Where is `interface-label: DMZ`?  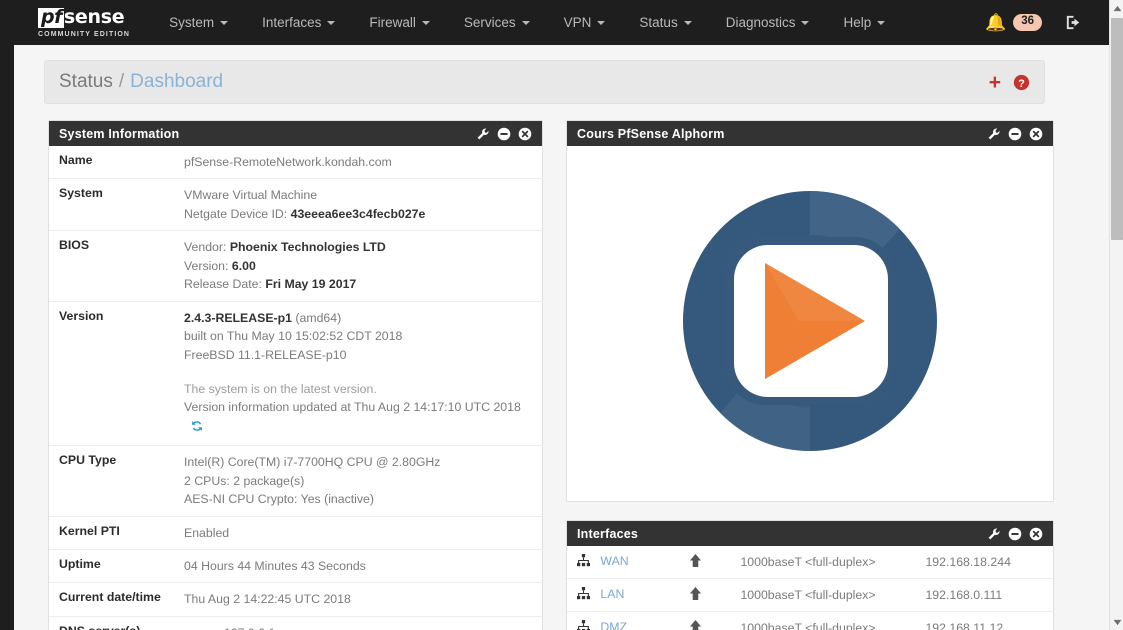 interface-label: DMZ is located at coordinates (613, 625).